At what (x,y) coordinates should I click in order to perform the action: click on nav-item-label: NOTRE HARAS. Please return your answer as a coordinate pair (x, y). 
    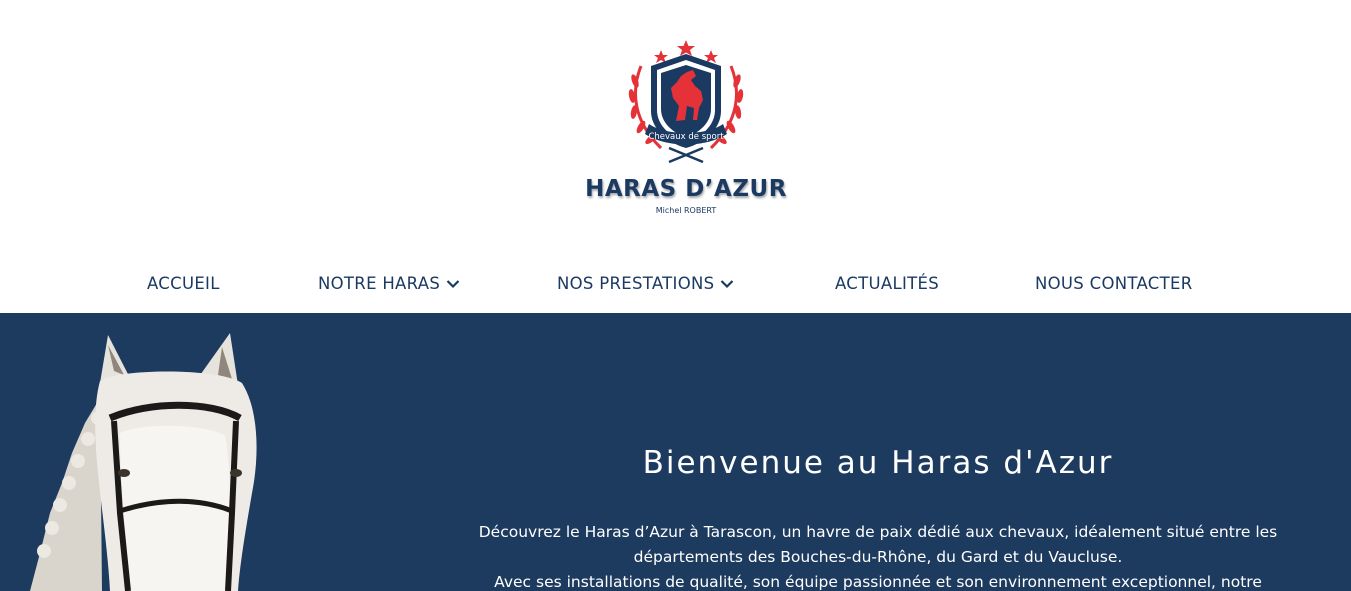
    Looking at the image, I should click on (379, 283).